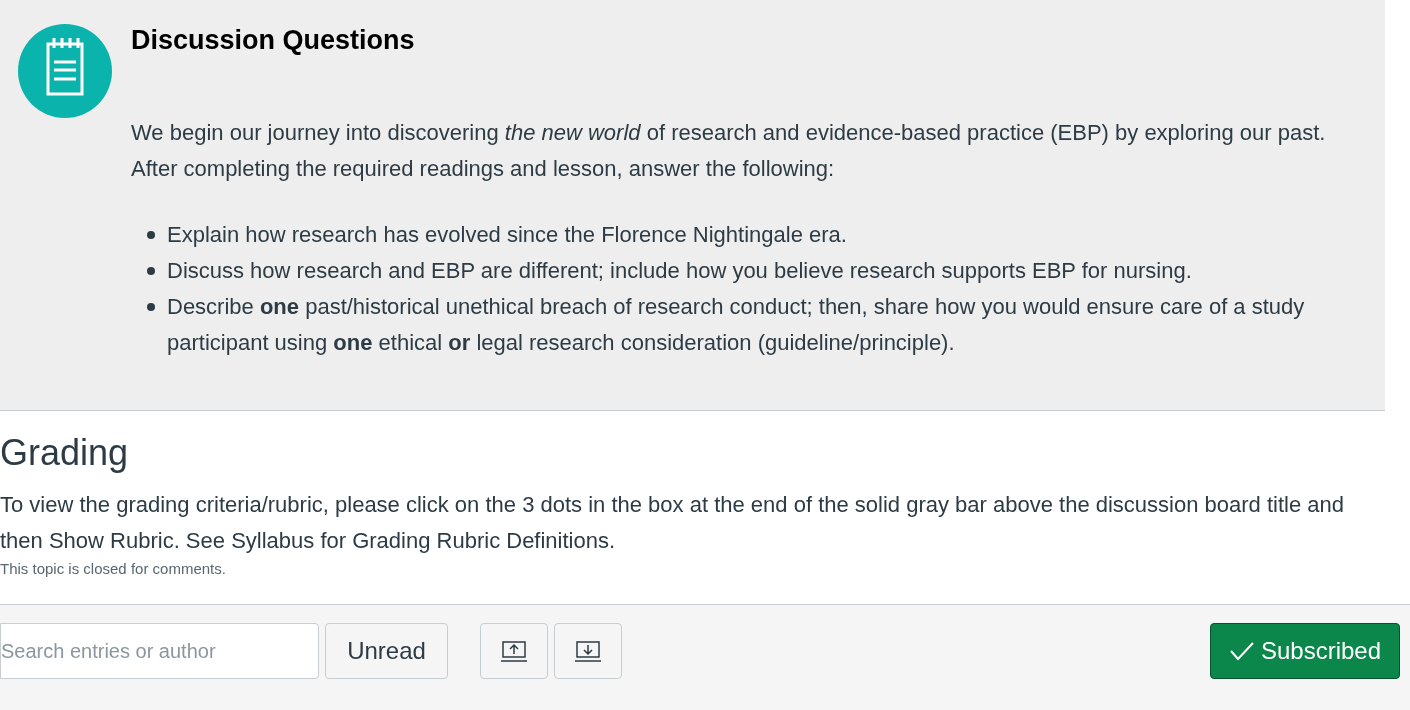 This screenshot has width=1410, height=710. What do you see at coordinates (65, 453) in the screenshot?
I see `grading-heading: Grading` at bounding box center [65, 453].